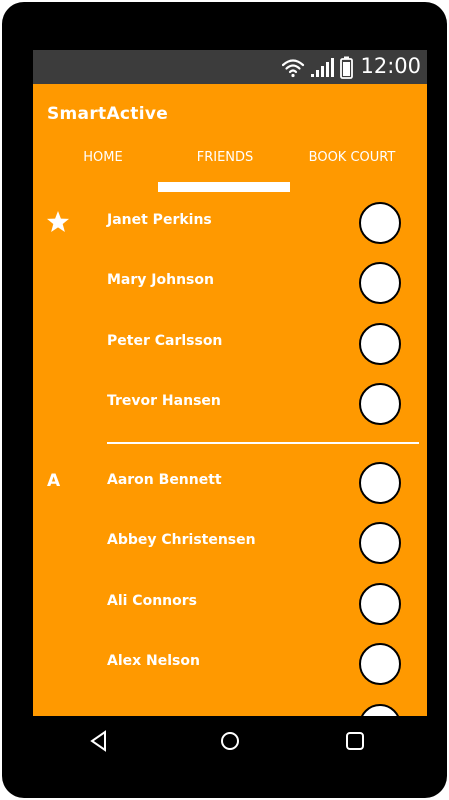  I want to click on friend-name: Aaron Bennett, so click(164, 480).